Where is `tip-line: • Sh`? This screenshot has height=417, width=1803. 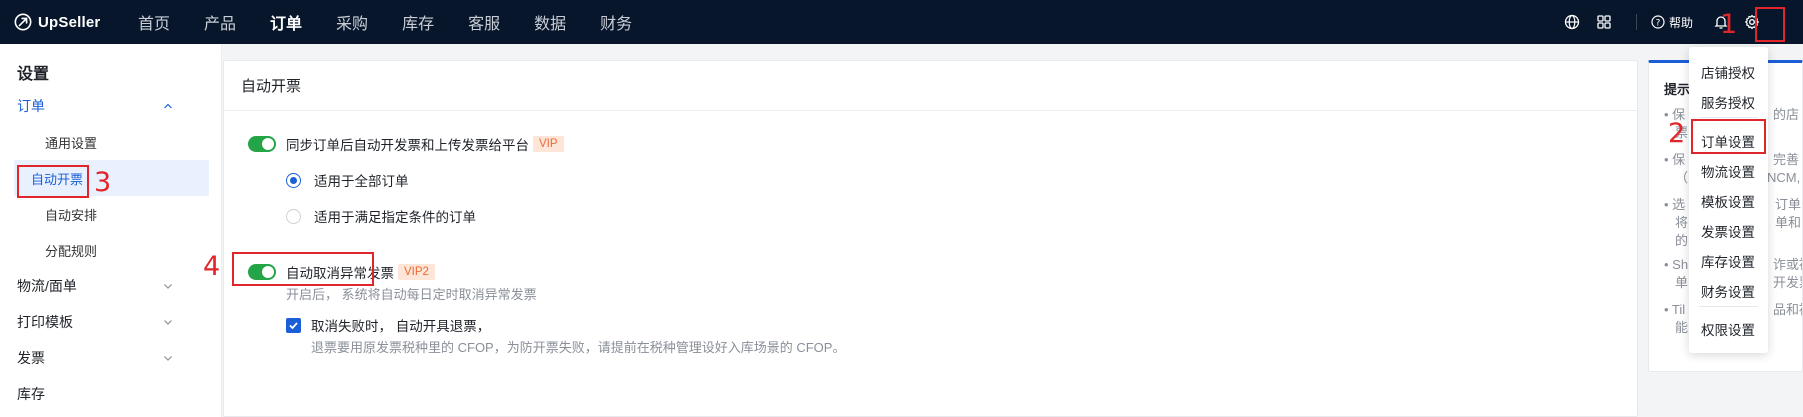
tip-line: • Sh is located at coordinates (1676, 264).